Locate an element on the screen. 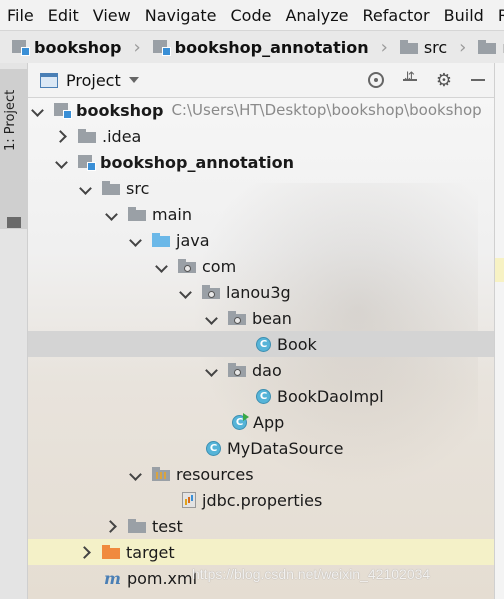 This screenshot has height=599, width=504. locate-file-button is located at coordinates (376, 80).